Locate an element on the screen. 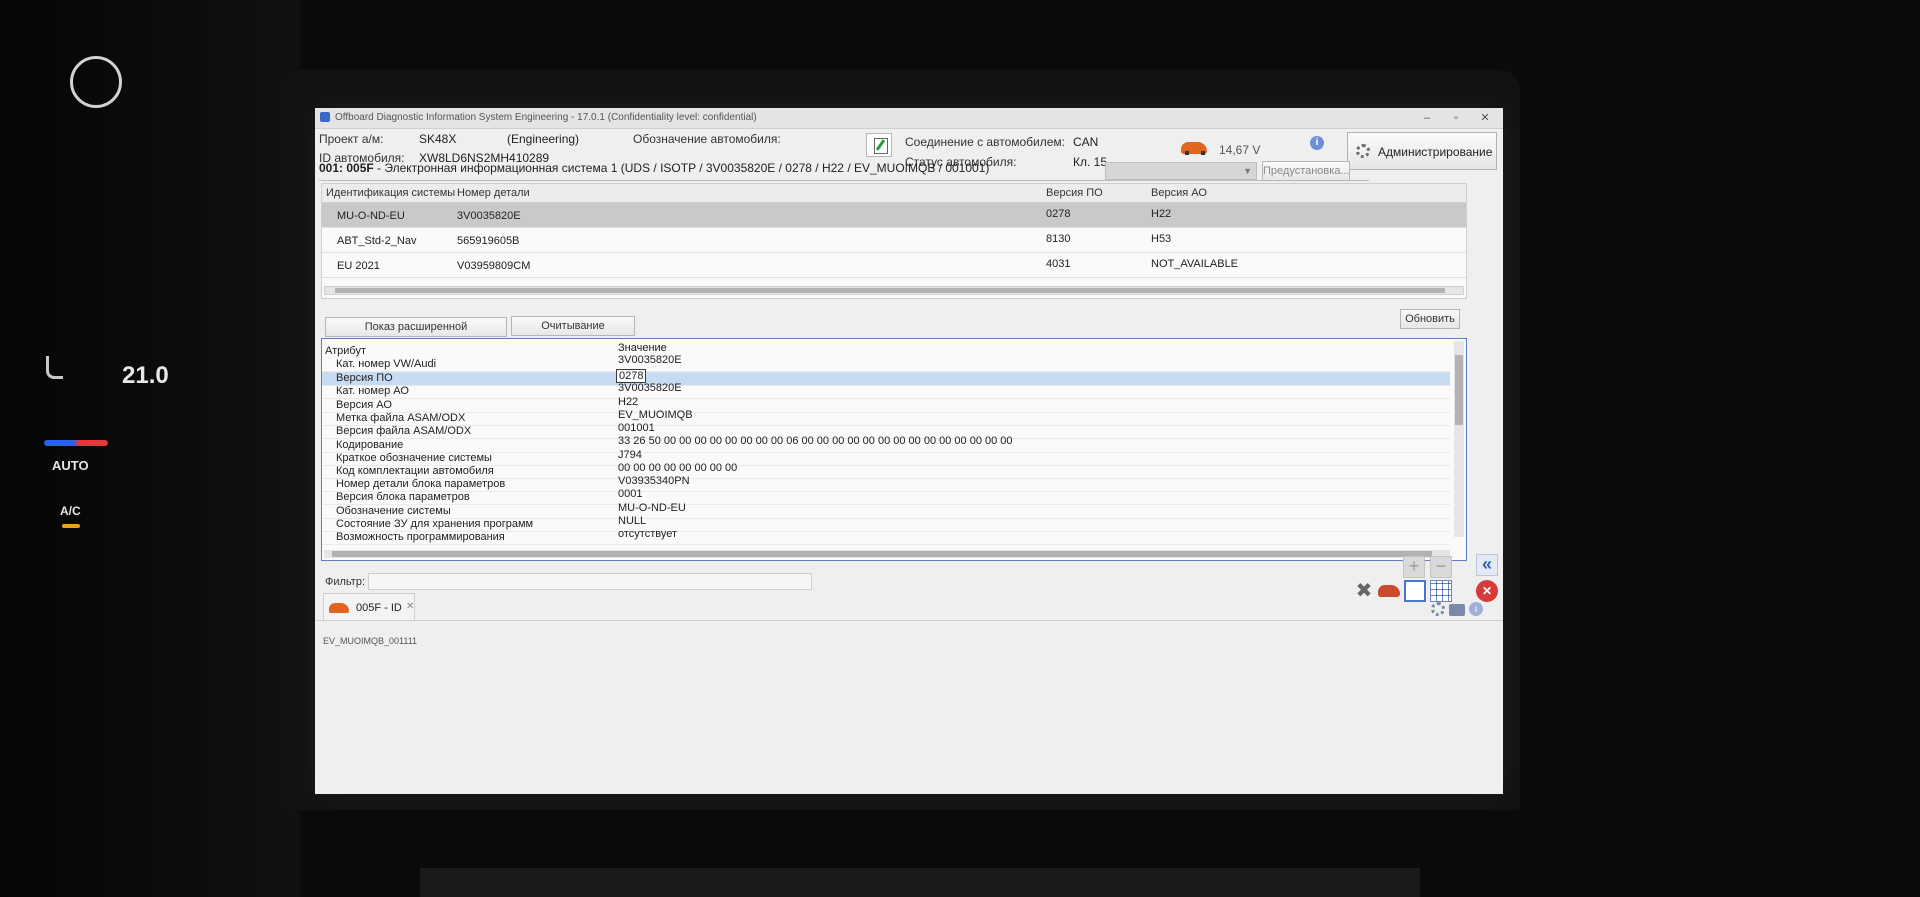  table-row: Версия ПО 0278 is located at coordinates (886, 377).